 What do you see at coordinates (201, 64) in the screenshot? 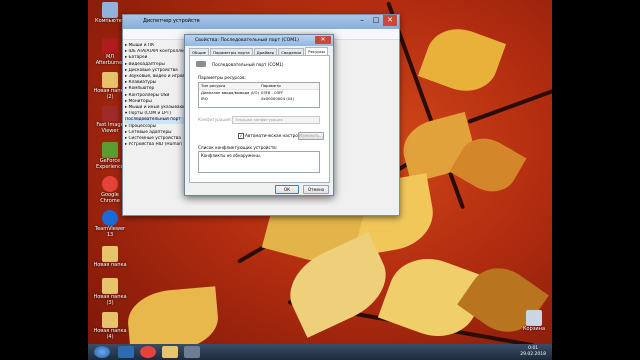
I see `serial-port-icon` at bounding box center [201, 64].